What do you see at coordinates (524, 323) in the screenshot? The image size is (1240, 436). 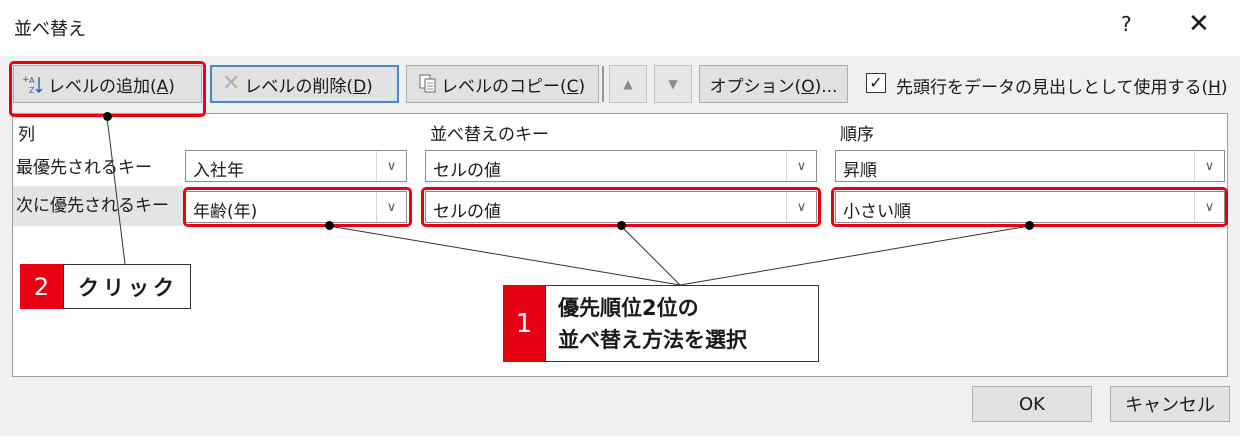 I see `callout-step-1-number: 1` at bounding box center [524, 323].